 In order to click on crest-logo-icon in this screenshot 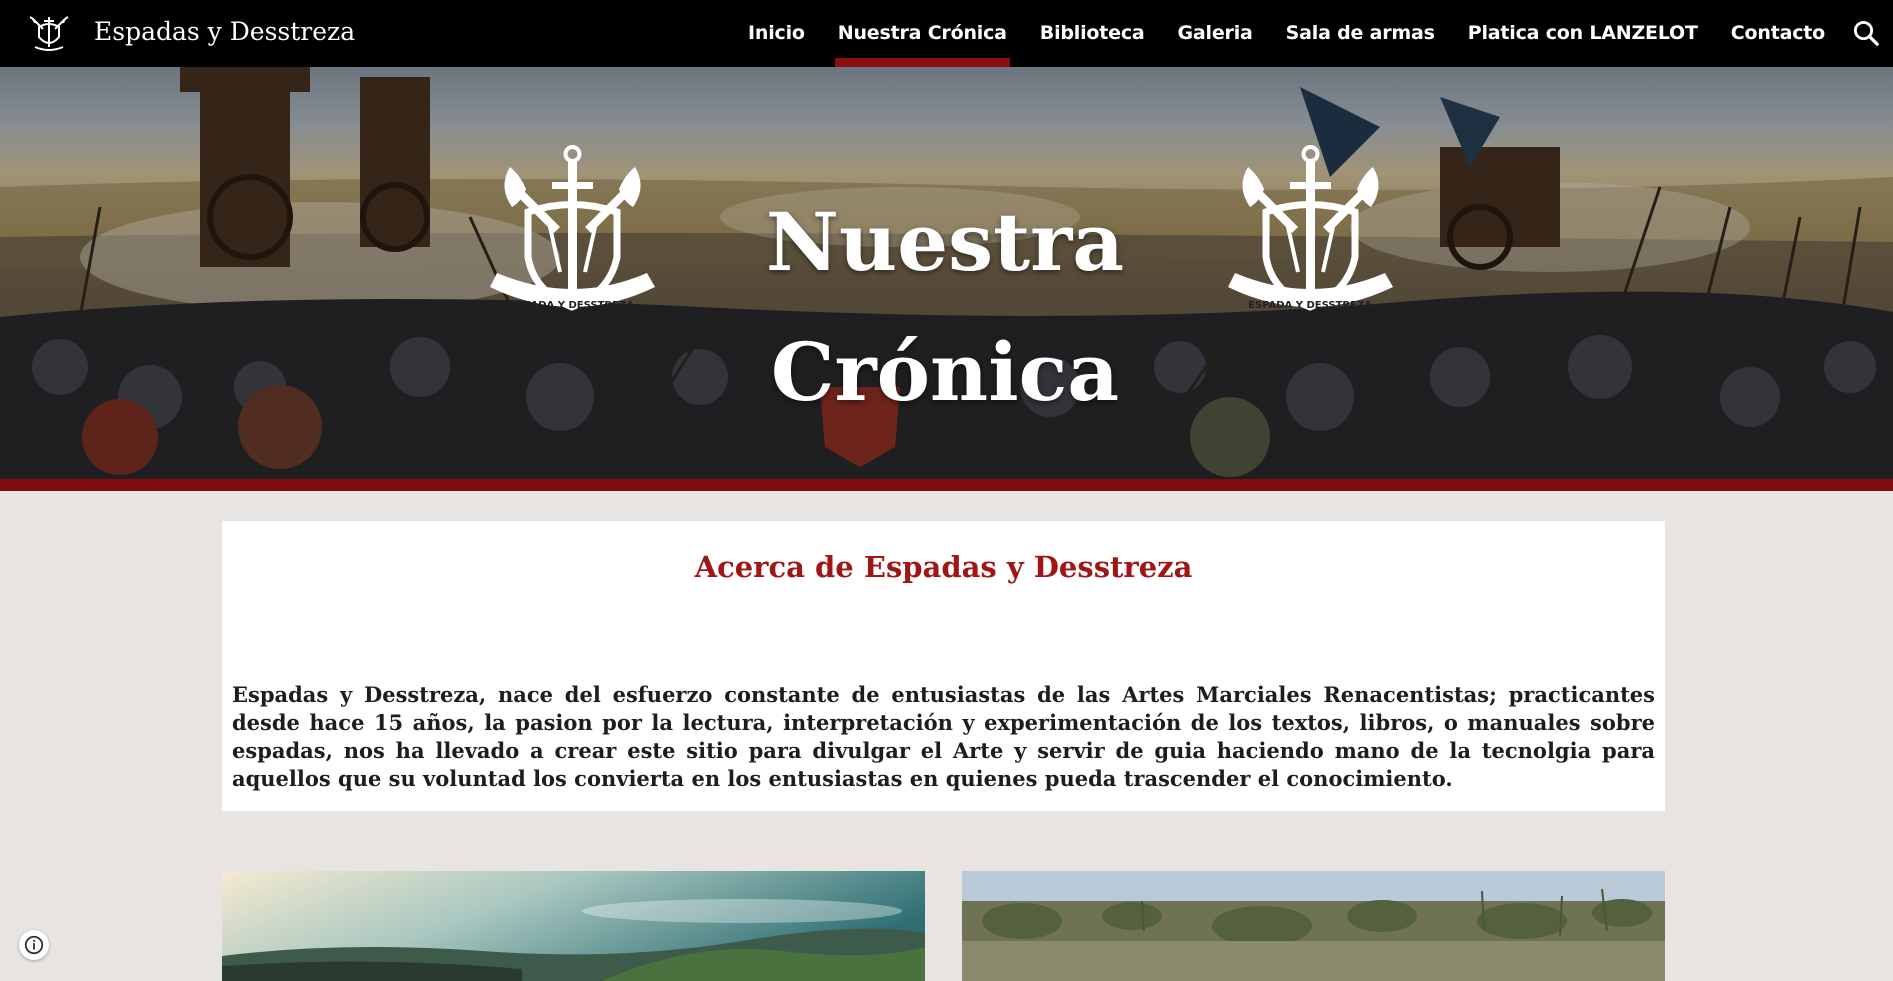, I will do `click(49, 33)`.